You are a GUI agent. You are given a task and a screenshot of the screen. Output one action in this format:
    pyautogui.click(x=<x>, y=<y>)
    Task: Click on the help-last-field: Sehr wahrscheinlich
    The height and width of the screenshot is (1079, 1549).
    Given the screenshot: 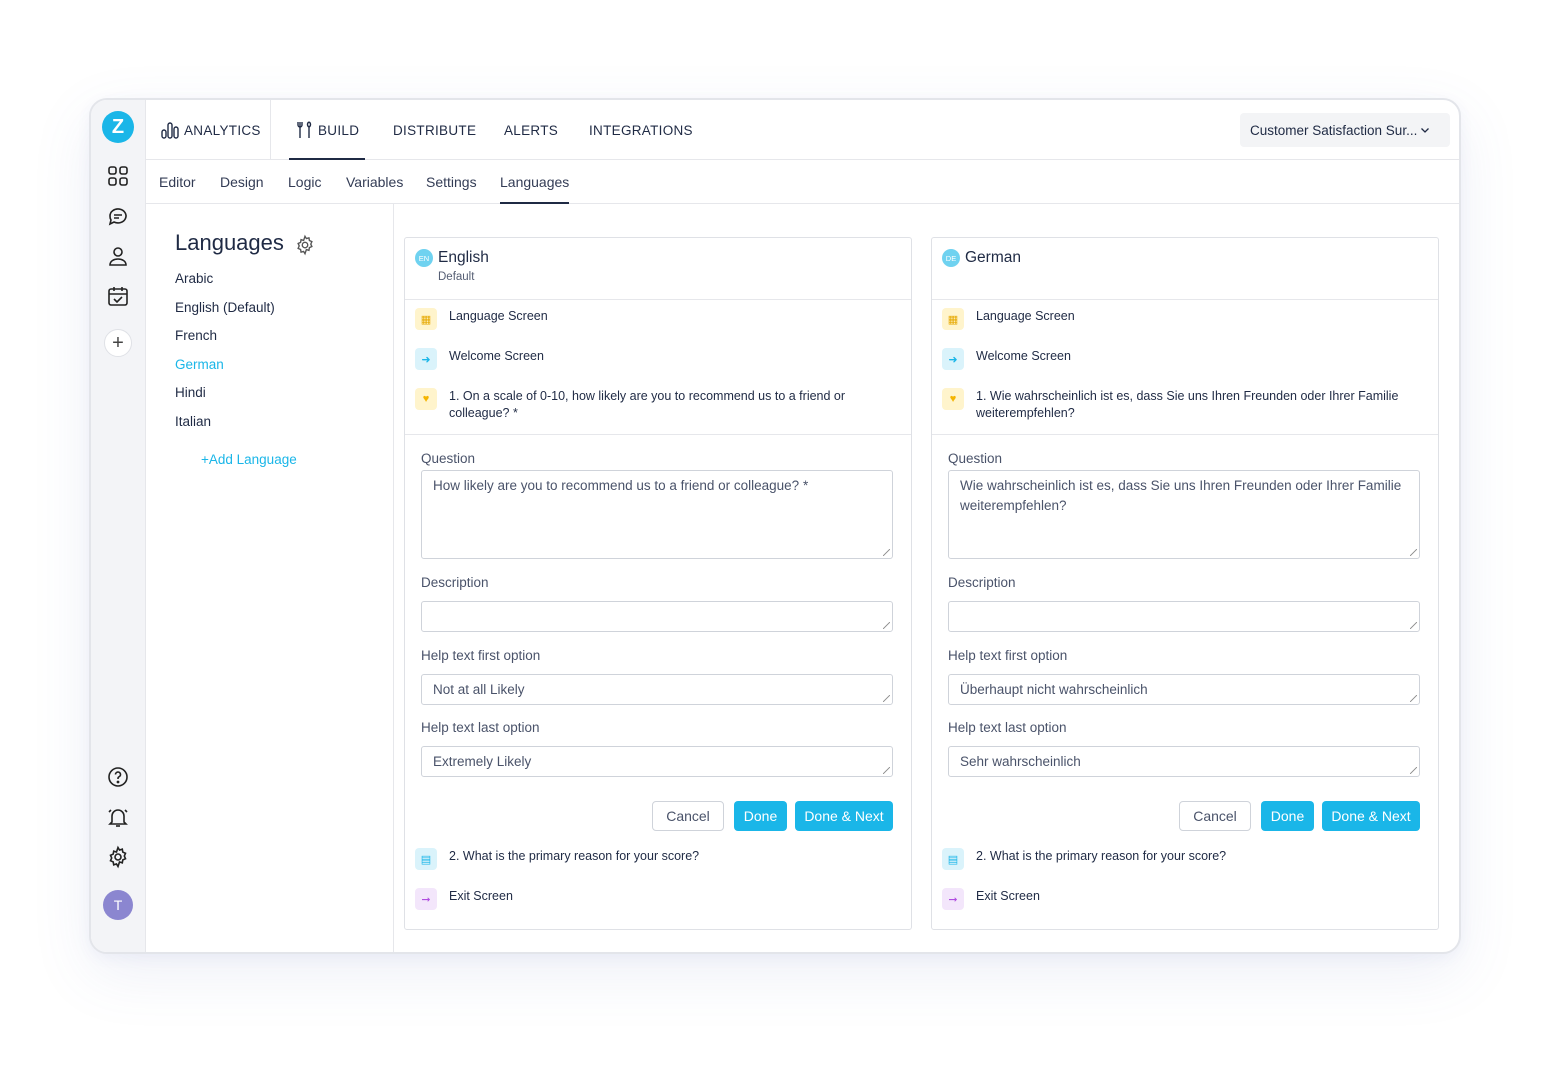 What is the action you would take?
    pyautogui.click(x=1184, y=761)
    